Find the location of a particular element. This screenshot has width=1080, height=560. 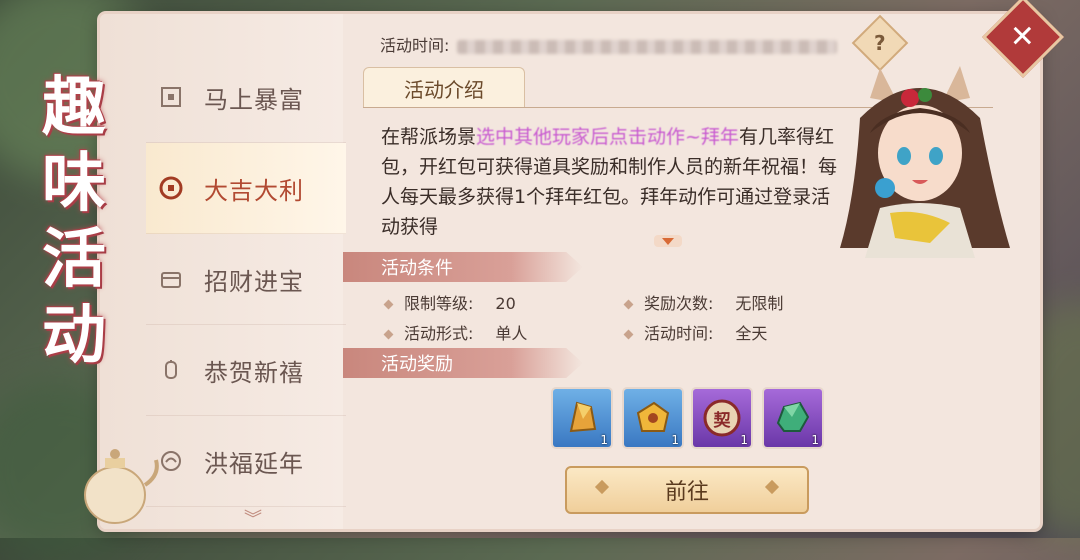

title-char: 动 is located at coordinates (74, 335).